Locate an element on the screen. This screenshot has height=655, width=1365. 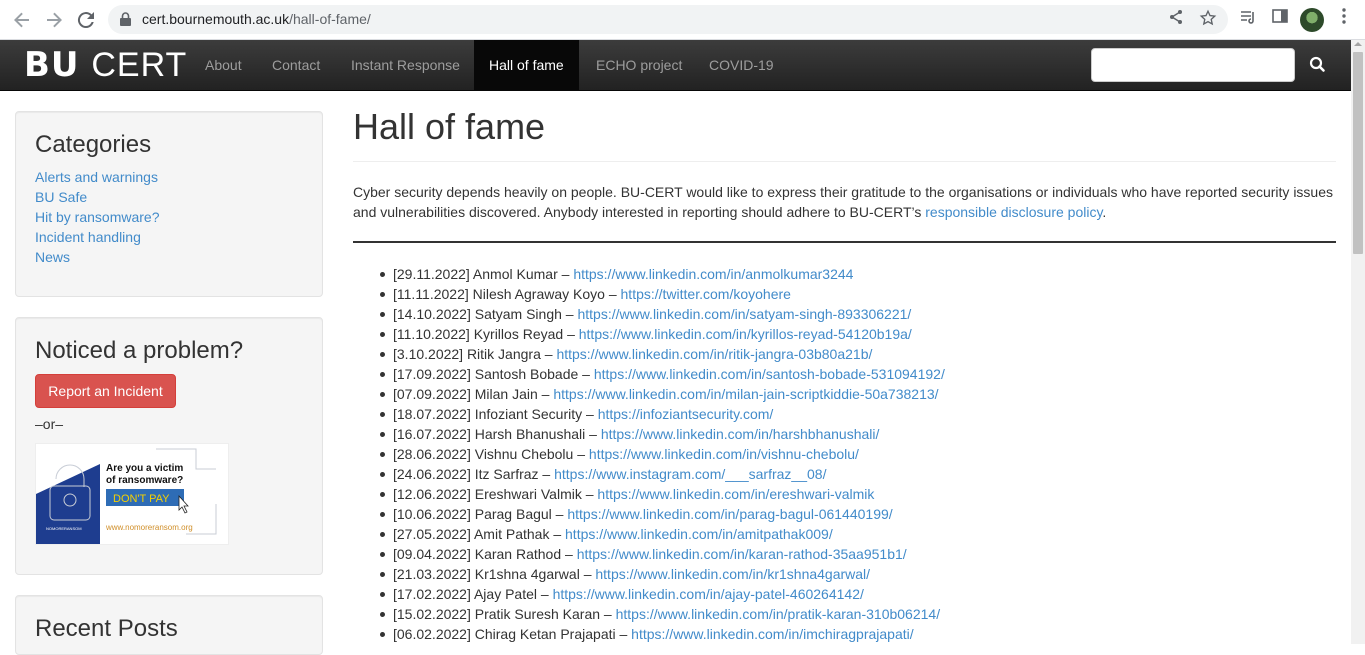
entry-text: [16.07.2022] Harsh Bhanushali – is located at coordinates (497, 434).